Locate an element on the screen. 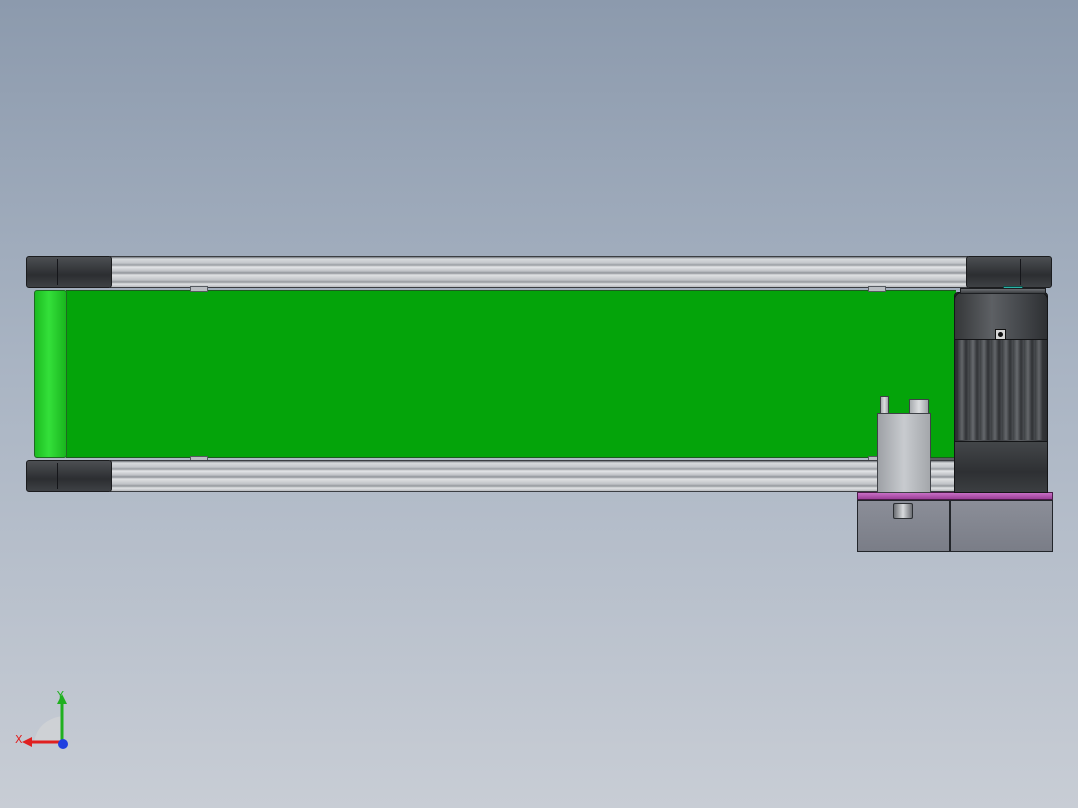  top-right-end-cap is located at coordinates (1009, 272).